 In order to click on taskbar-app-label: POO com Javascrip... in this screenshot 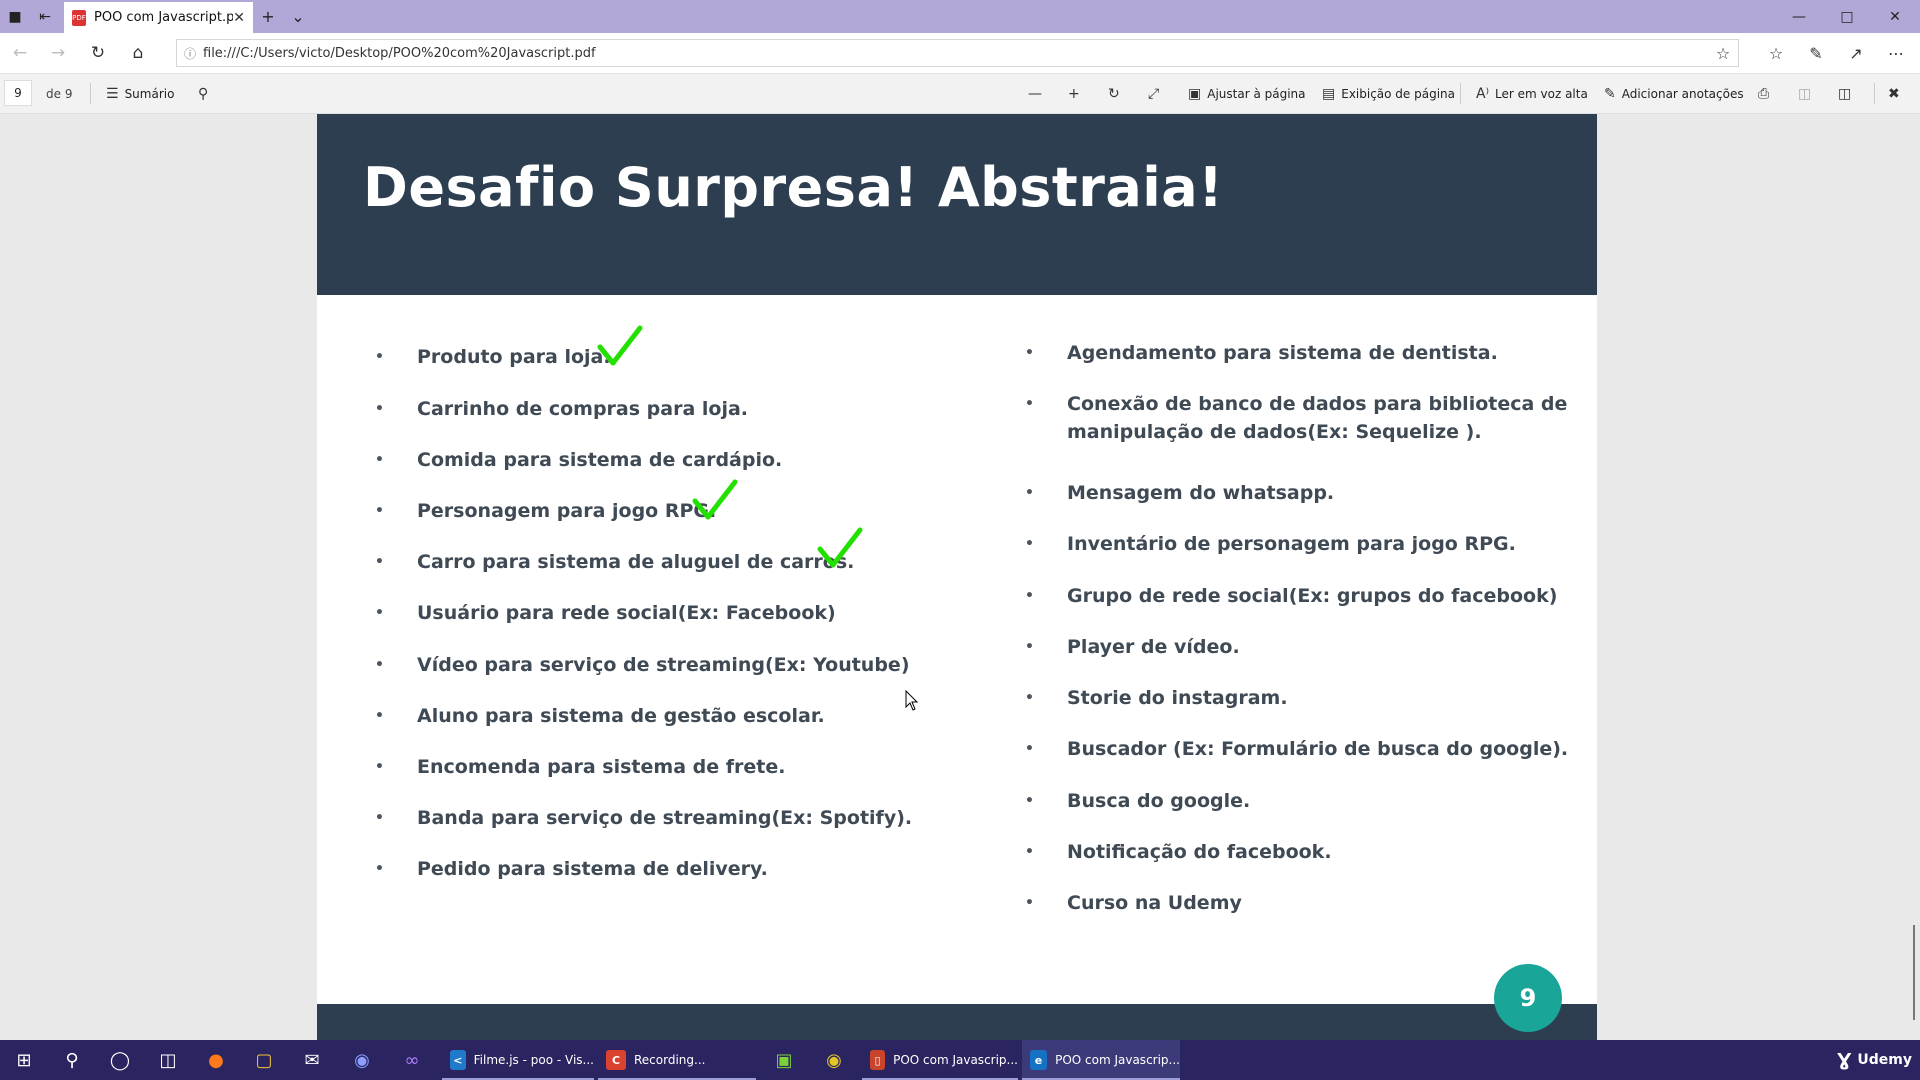, I will do `click(1117, 1060)`.